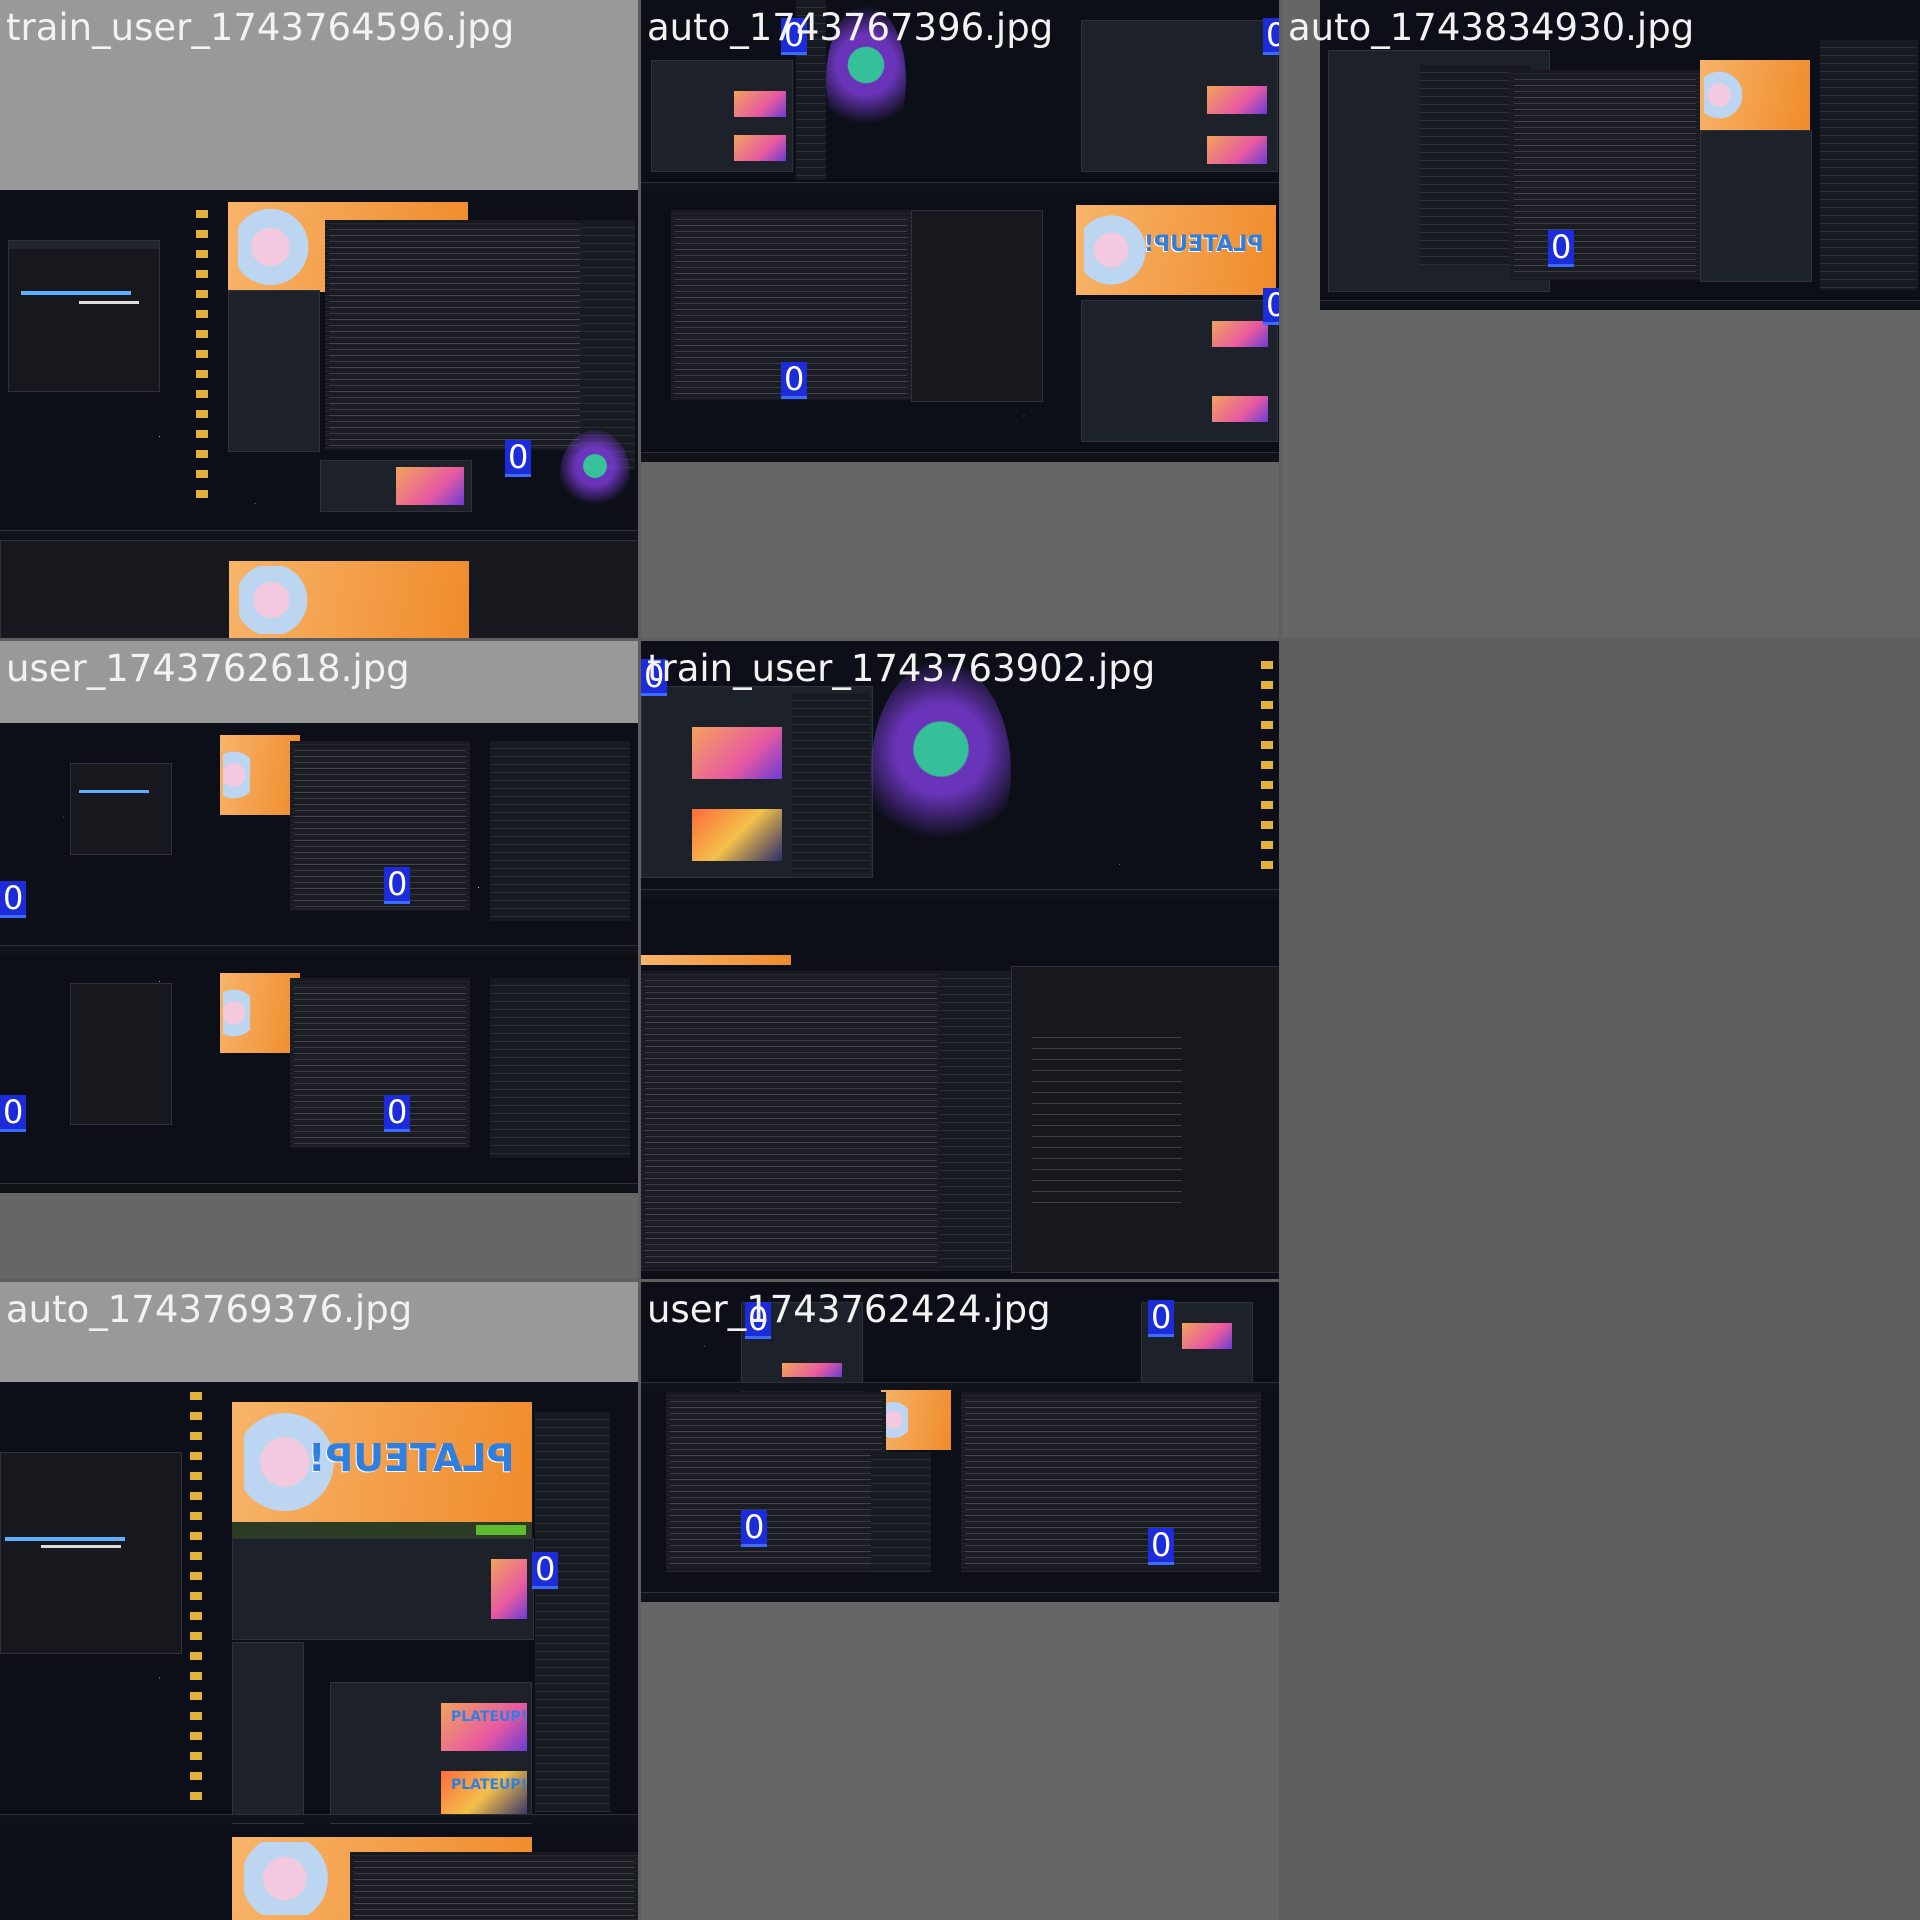 This screenshot has width=1920, height=1920. I want to click on image-tile: 0 0 0 0 user_1743762424.jpg, so click(960, 1601).